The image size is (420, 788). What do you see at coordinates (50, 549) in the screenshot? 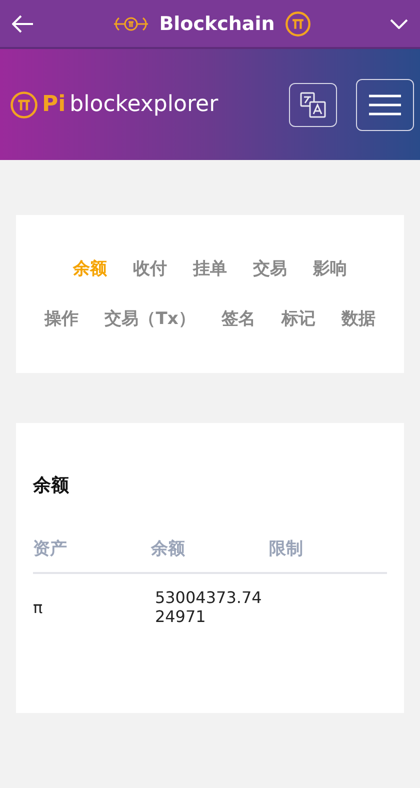
I see `column-header: 资产` at bounding box center [50, 549].